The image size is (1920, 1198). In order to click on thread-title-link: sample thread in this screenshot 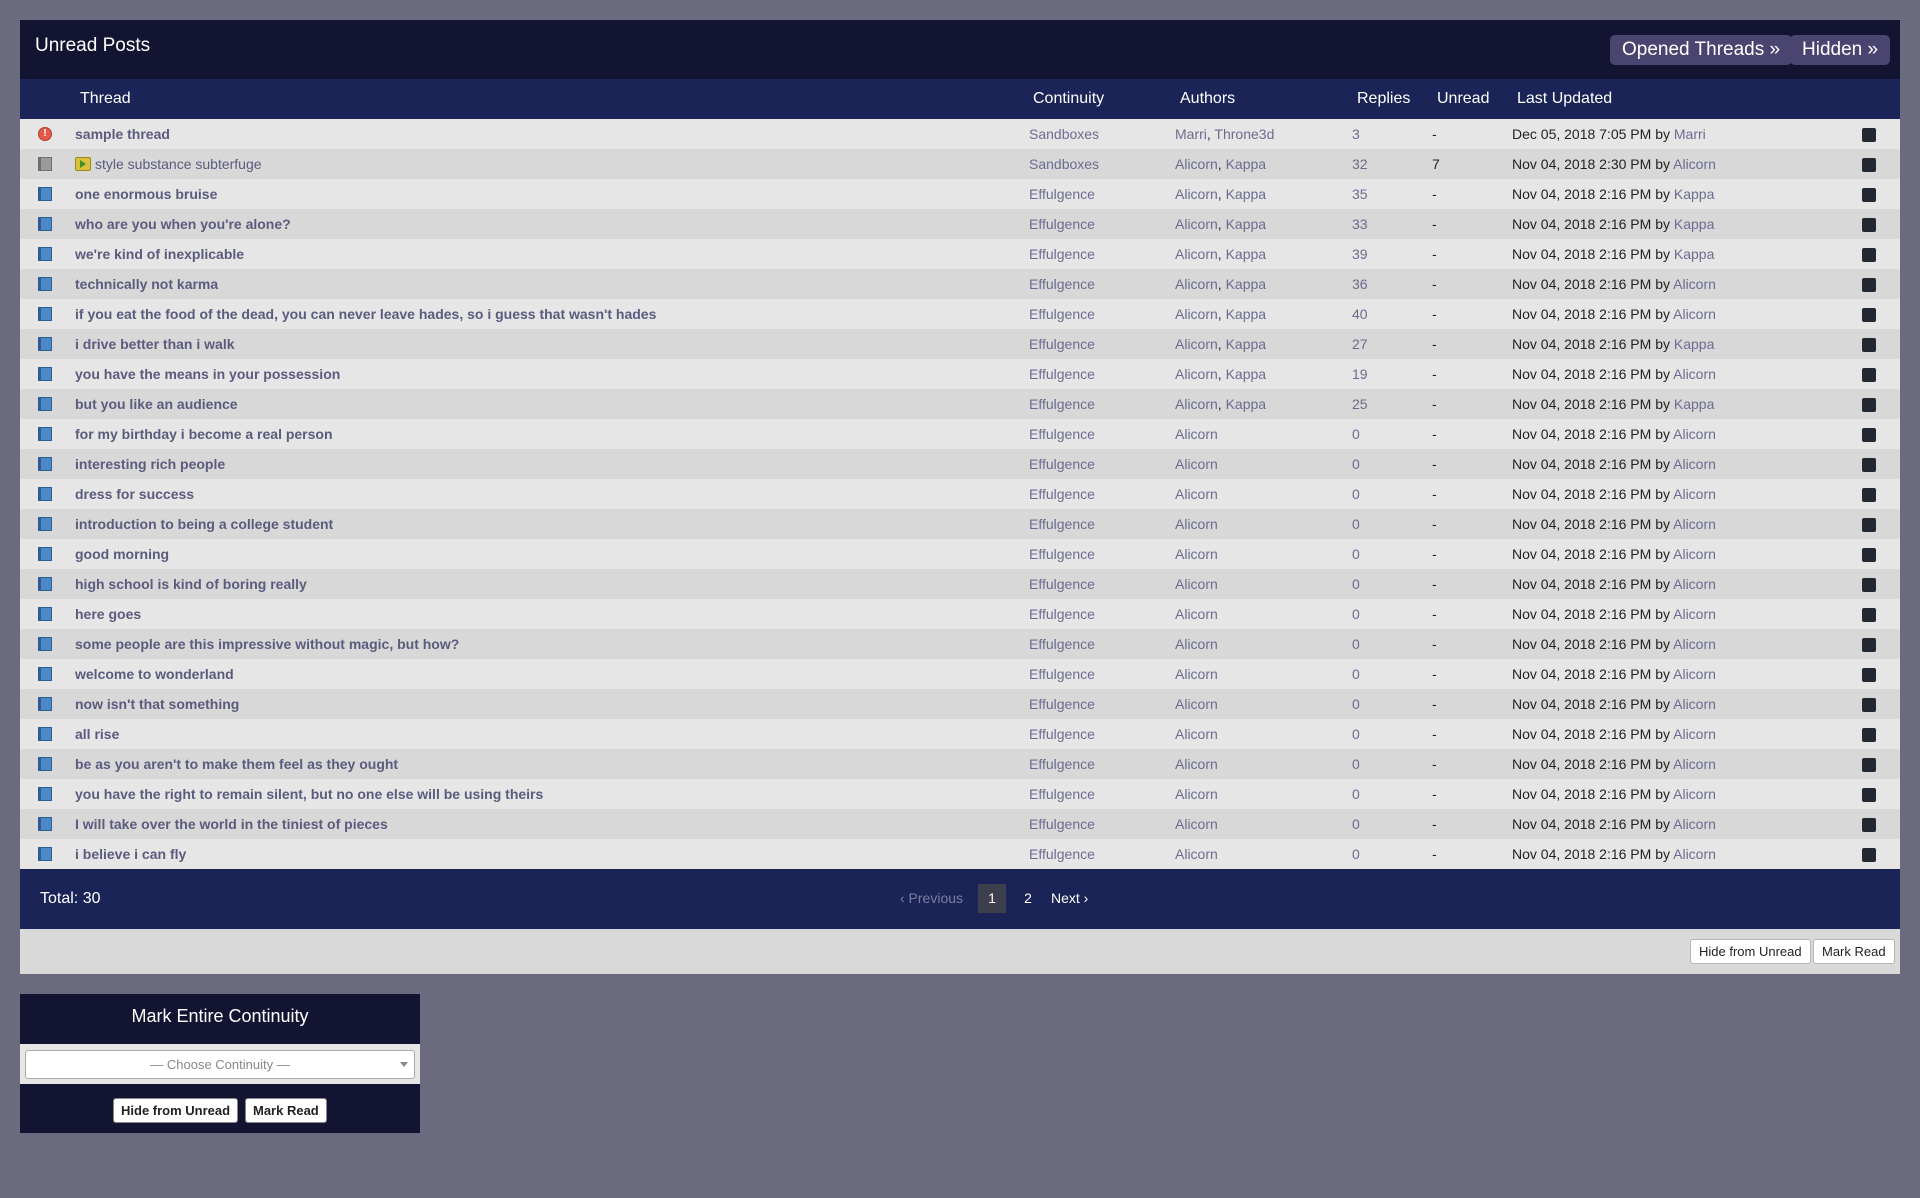, I will do `click(122, 134)`.